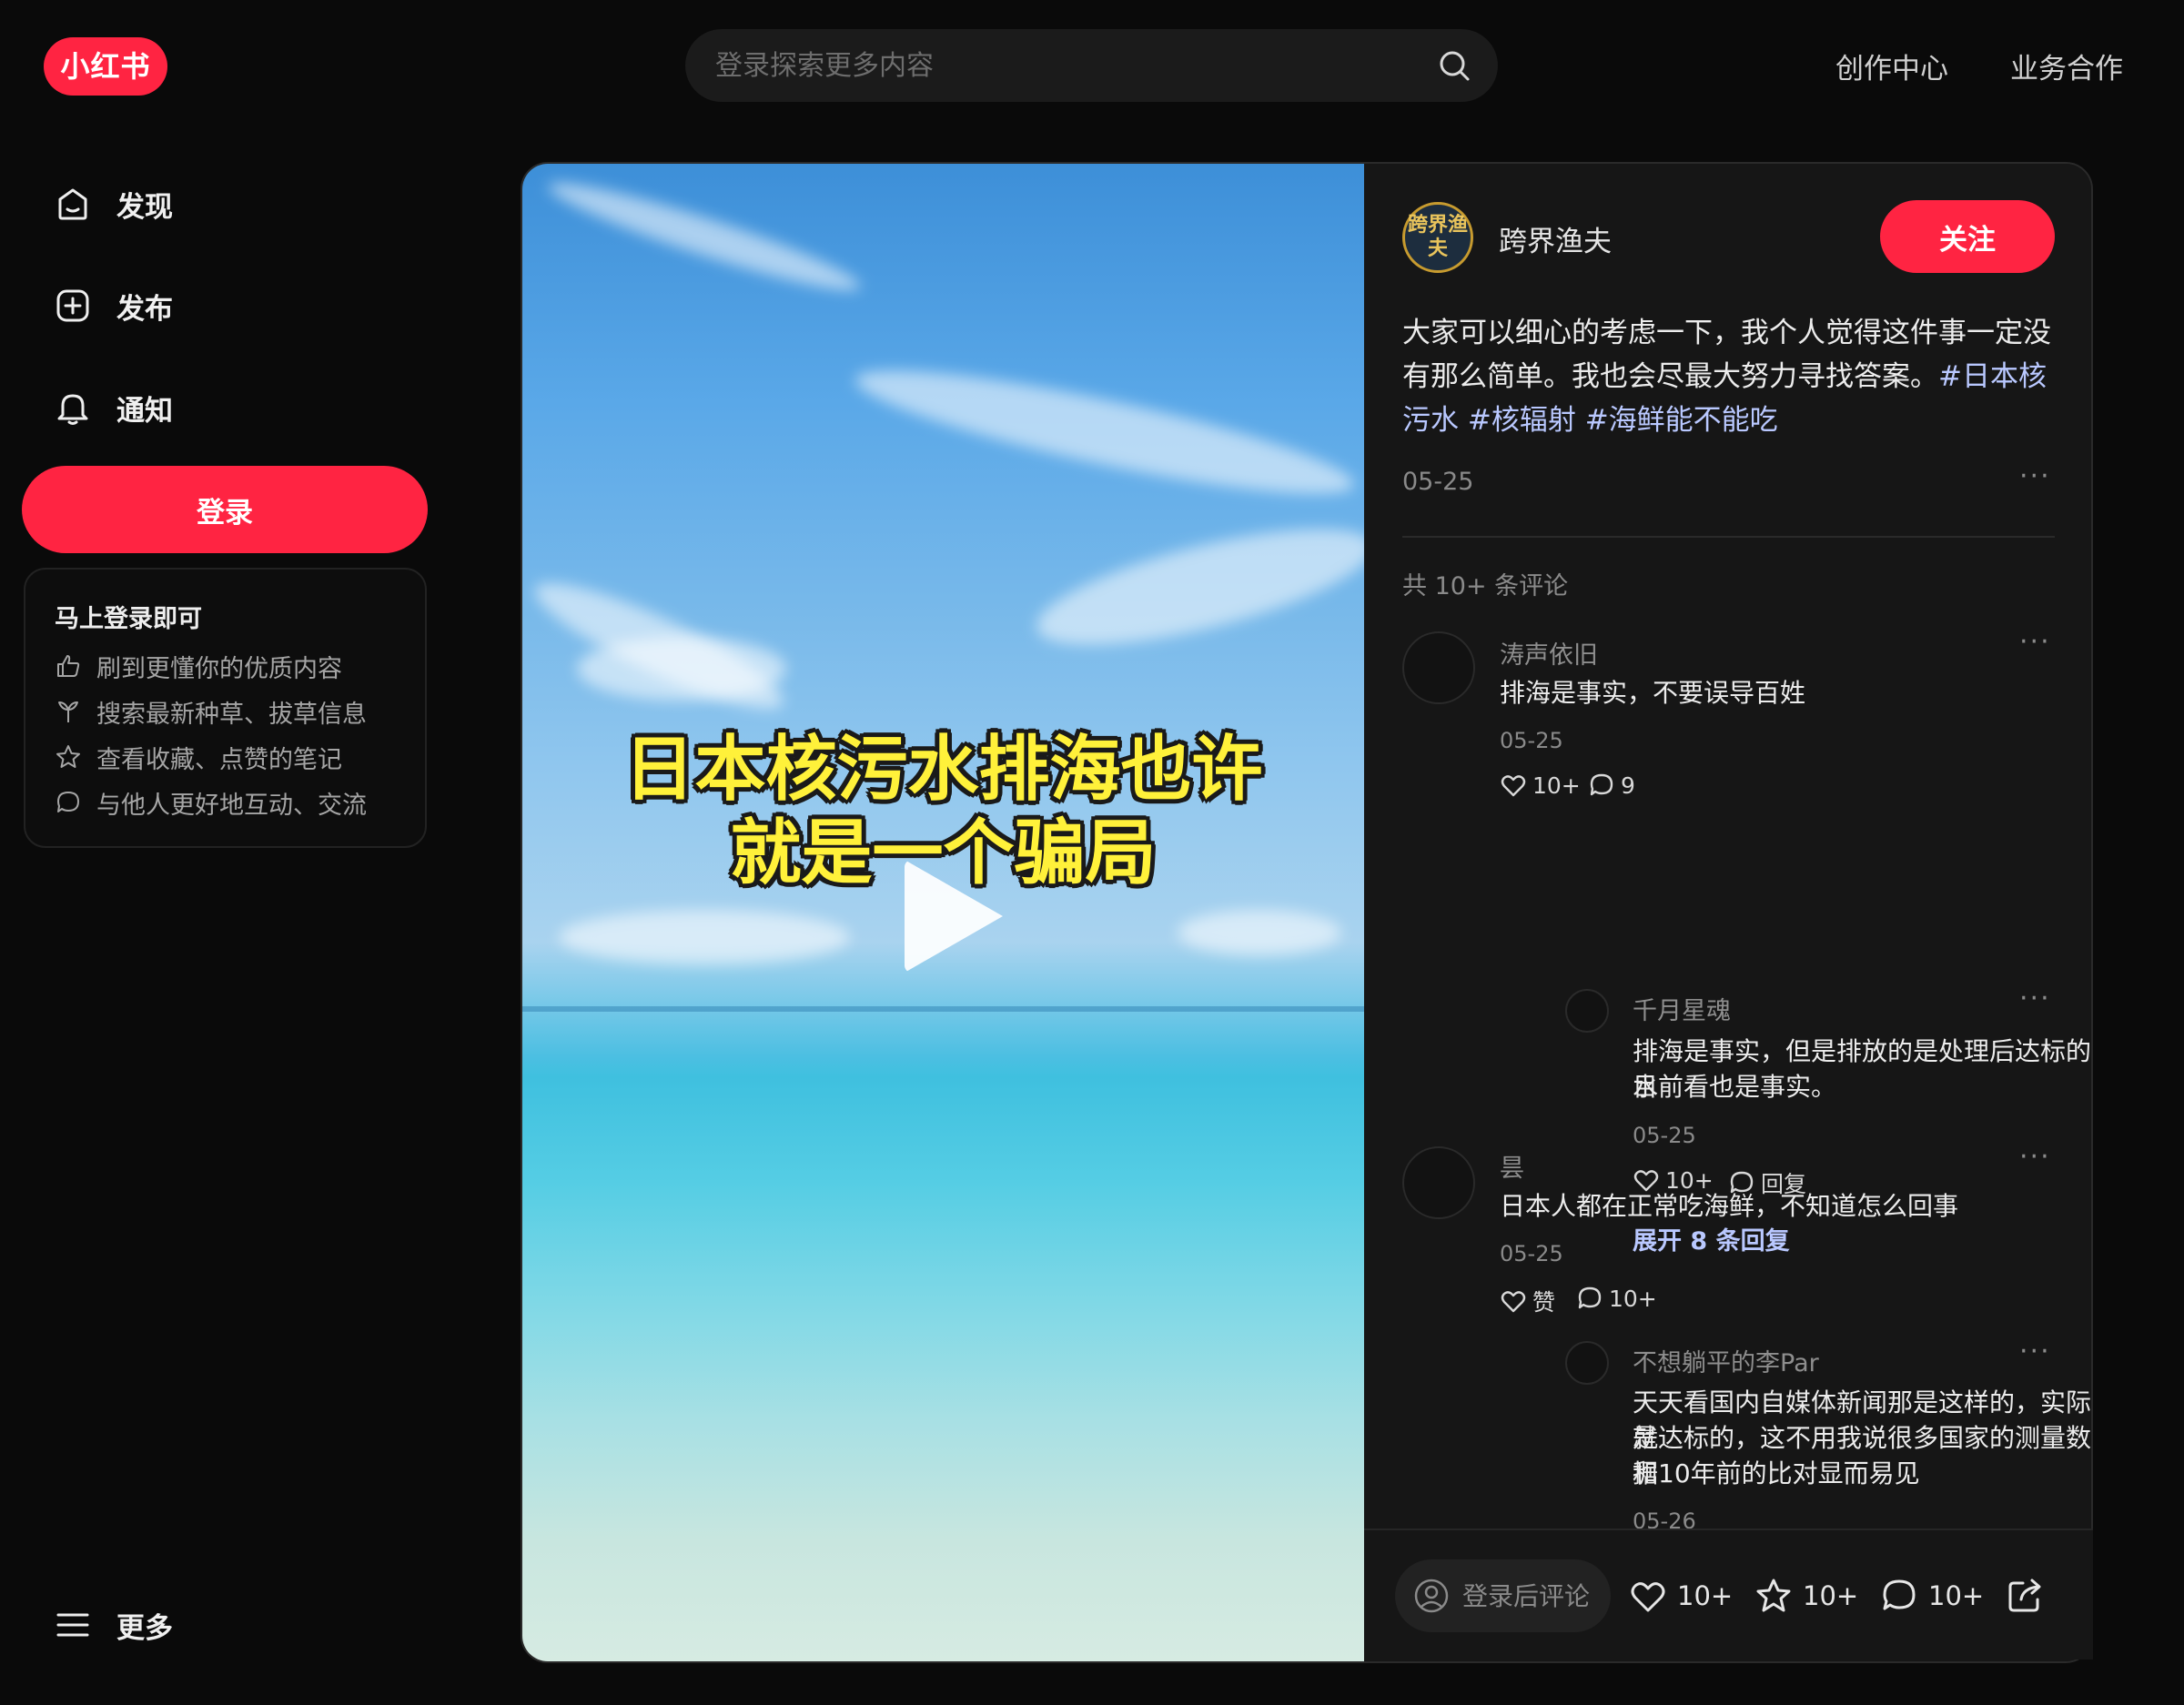 Image resolution: width=2184 pixels, height=1705 pixels. I want to click on promo-item-text: 与他人更好地互动、交流, so click(232, 806).